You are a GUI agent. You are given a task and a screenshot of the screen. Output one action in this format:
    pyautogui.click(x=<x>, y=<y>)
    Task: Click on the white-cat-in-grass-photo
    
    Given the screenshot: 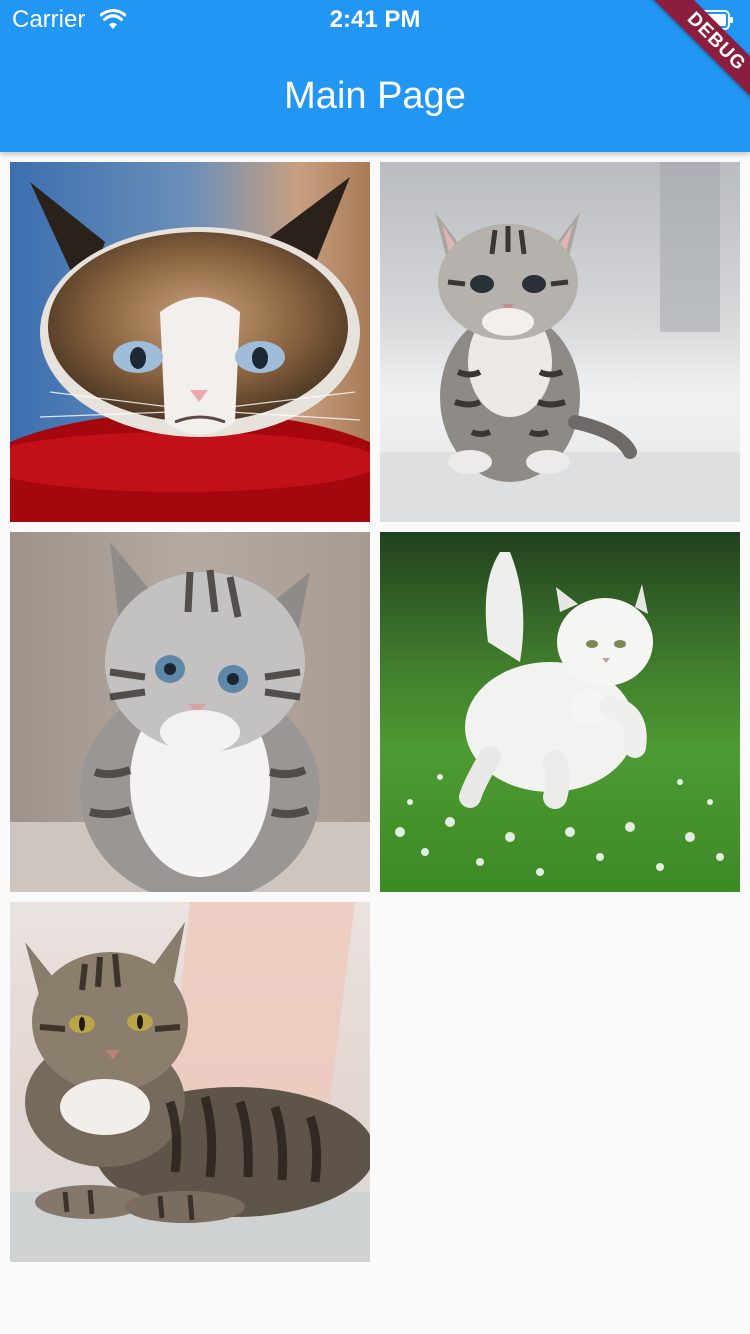 What is the action you would take?
    pyautogui.click(x=560, y=712)
    